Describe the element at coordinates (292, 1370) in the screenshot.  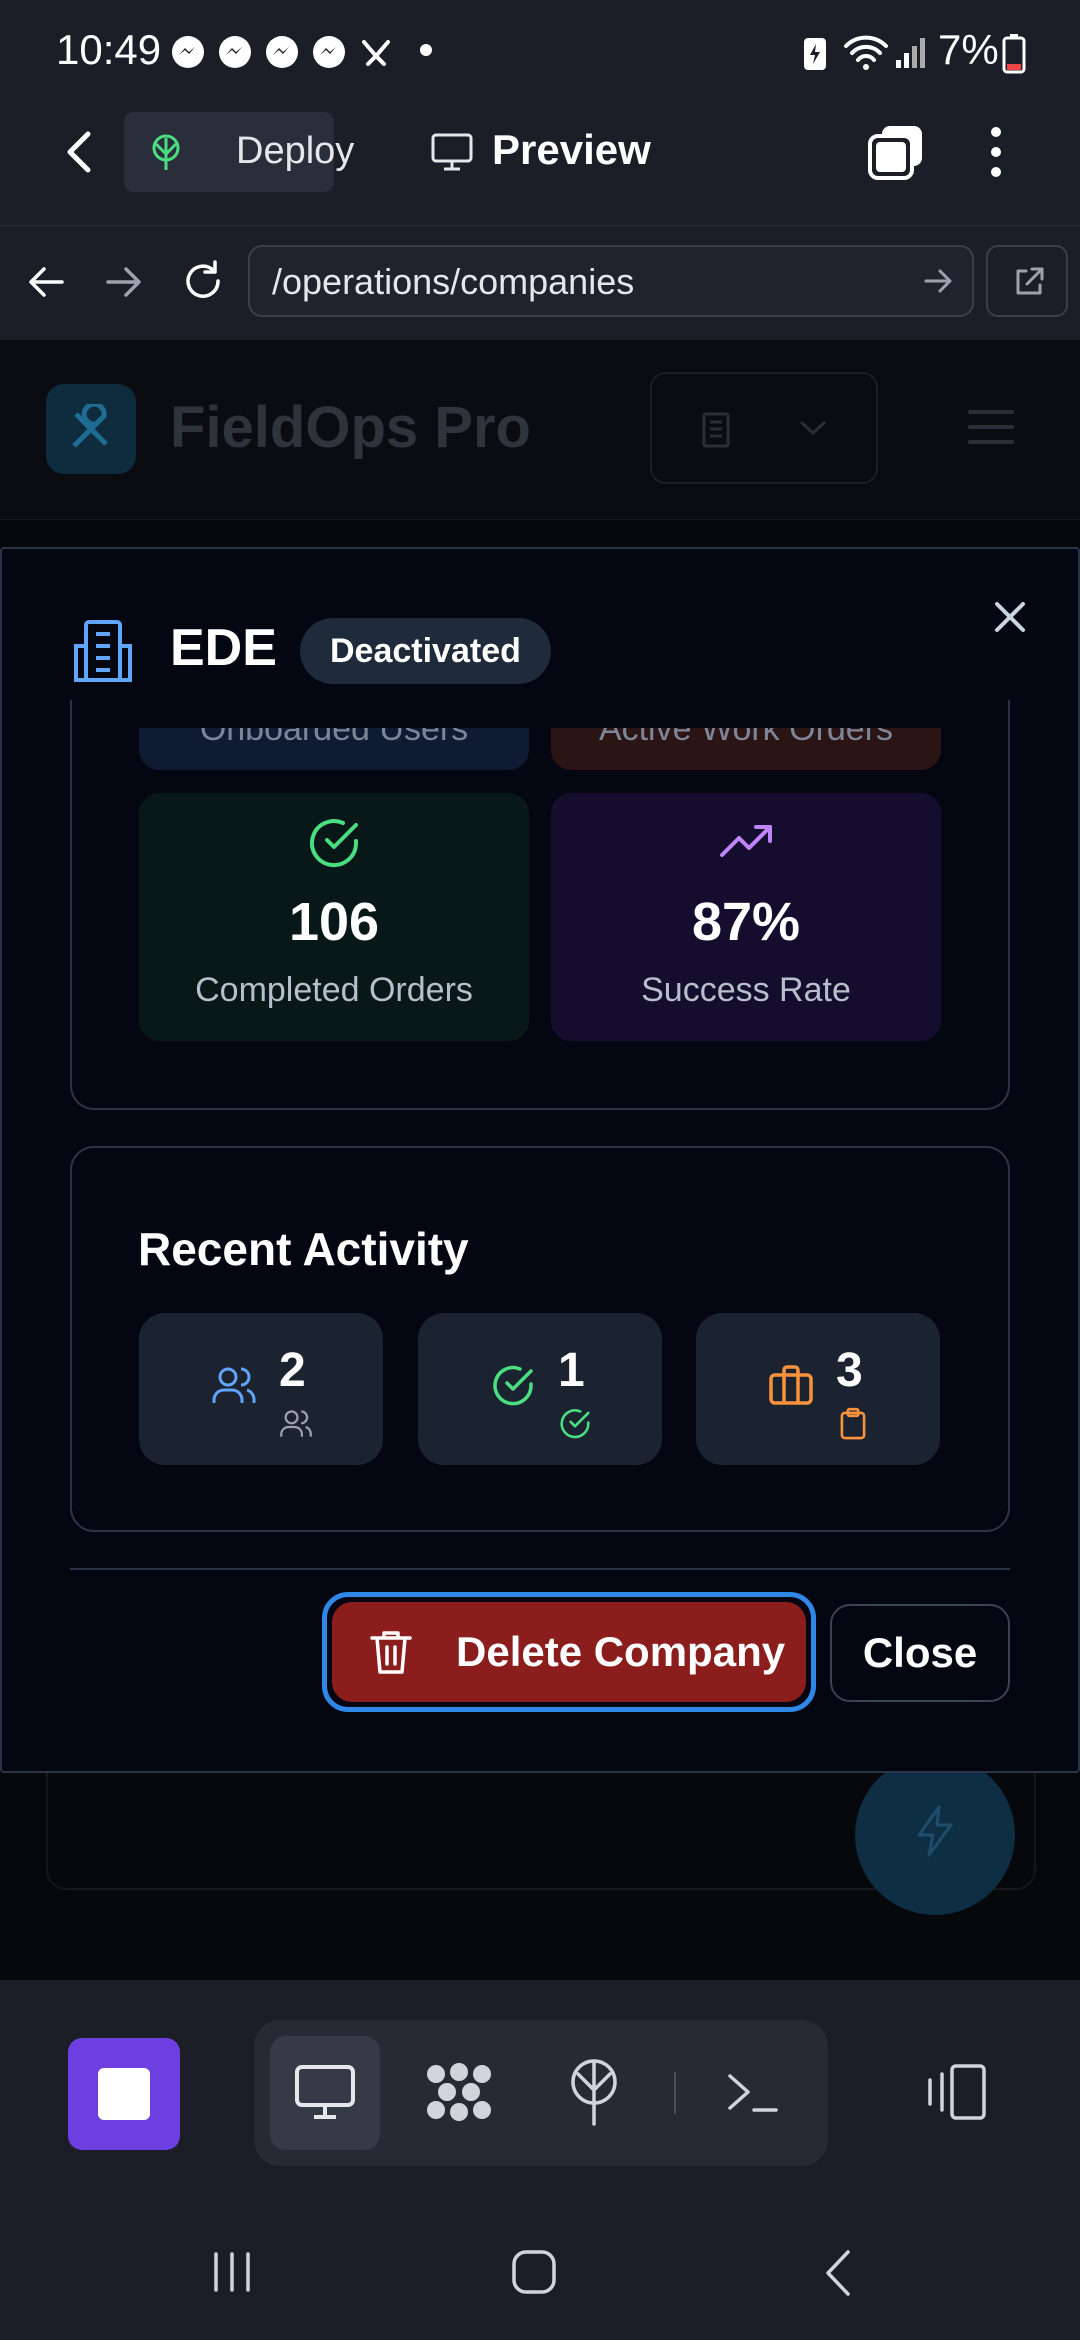
I see `activity-count: 2` at that location.